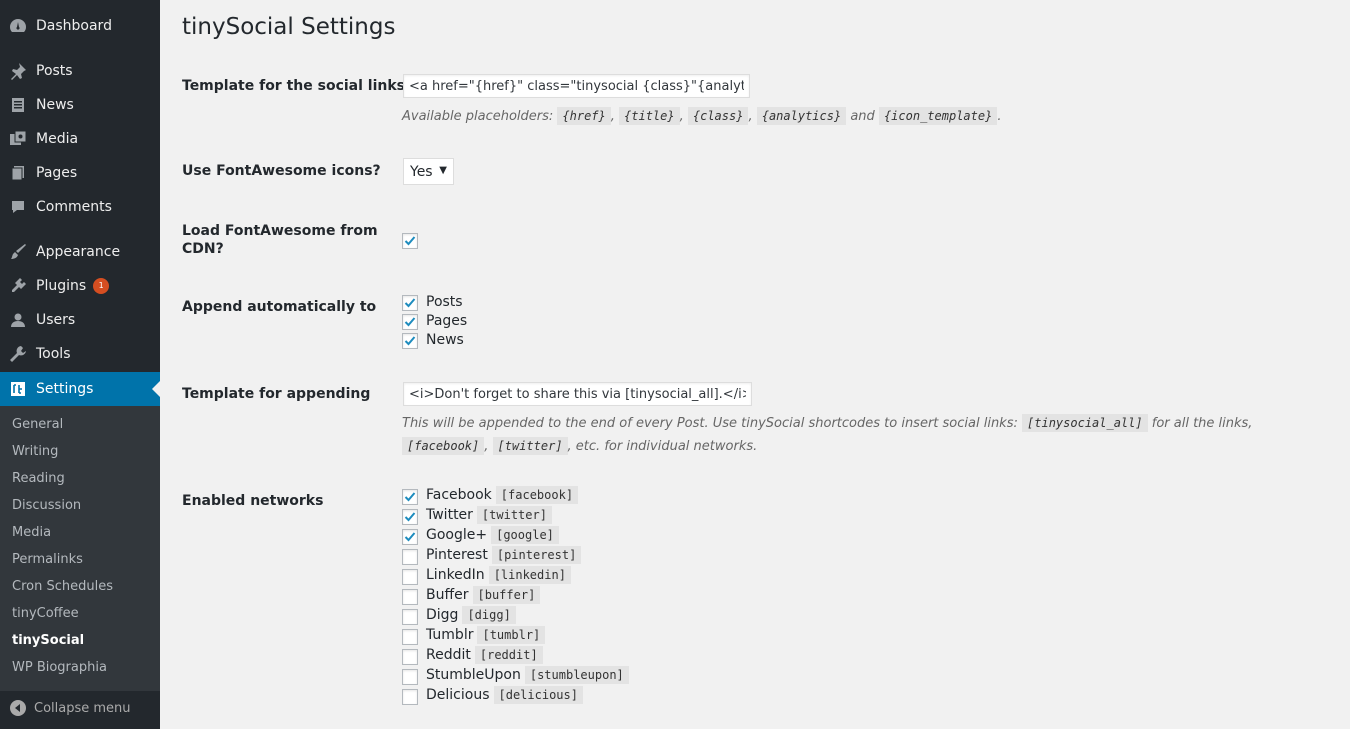 Image resolution: width=1350 pixels, height=729 pixels. Describe the element at coordinates (457, 555) in the screenshot. I see `network-name: Pinterest` at that location.